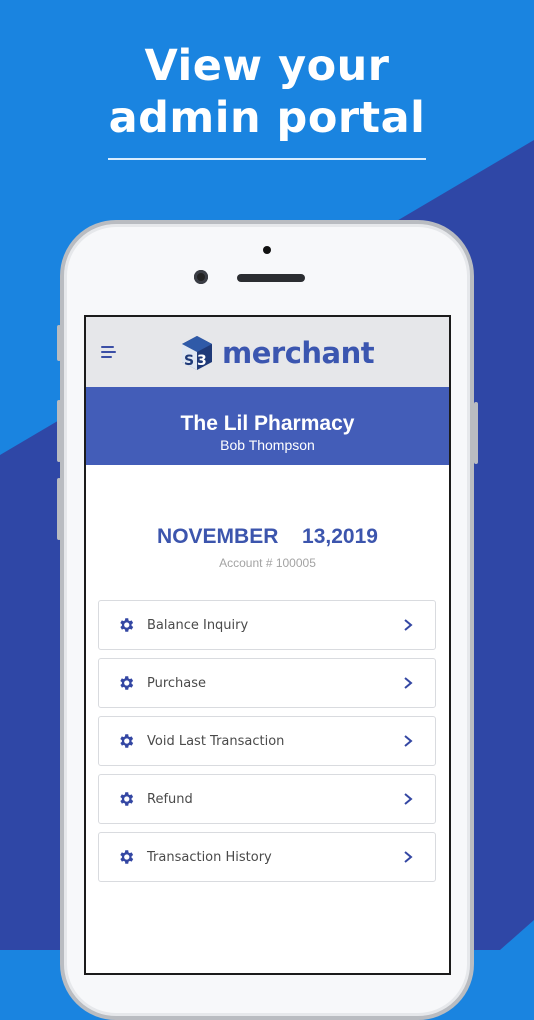  Describe the element at coordinates (298, 353) in the screenshot. I see `brand-name: merchant` at that location.